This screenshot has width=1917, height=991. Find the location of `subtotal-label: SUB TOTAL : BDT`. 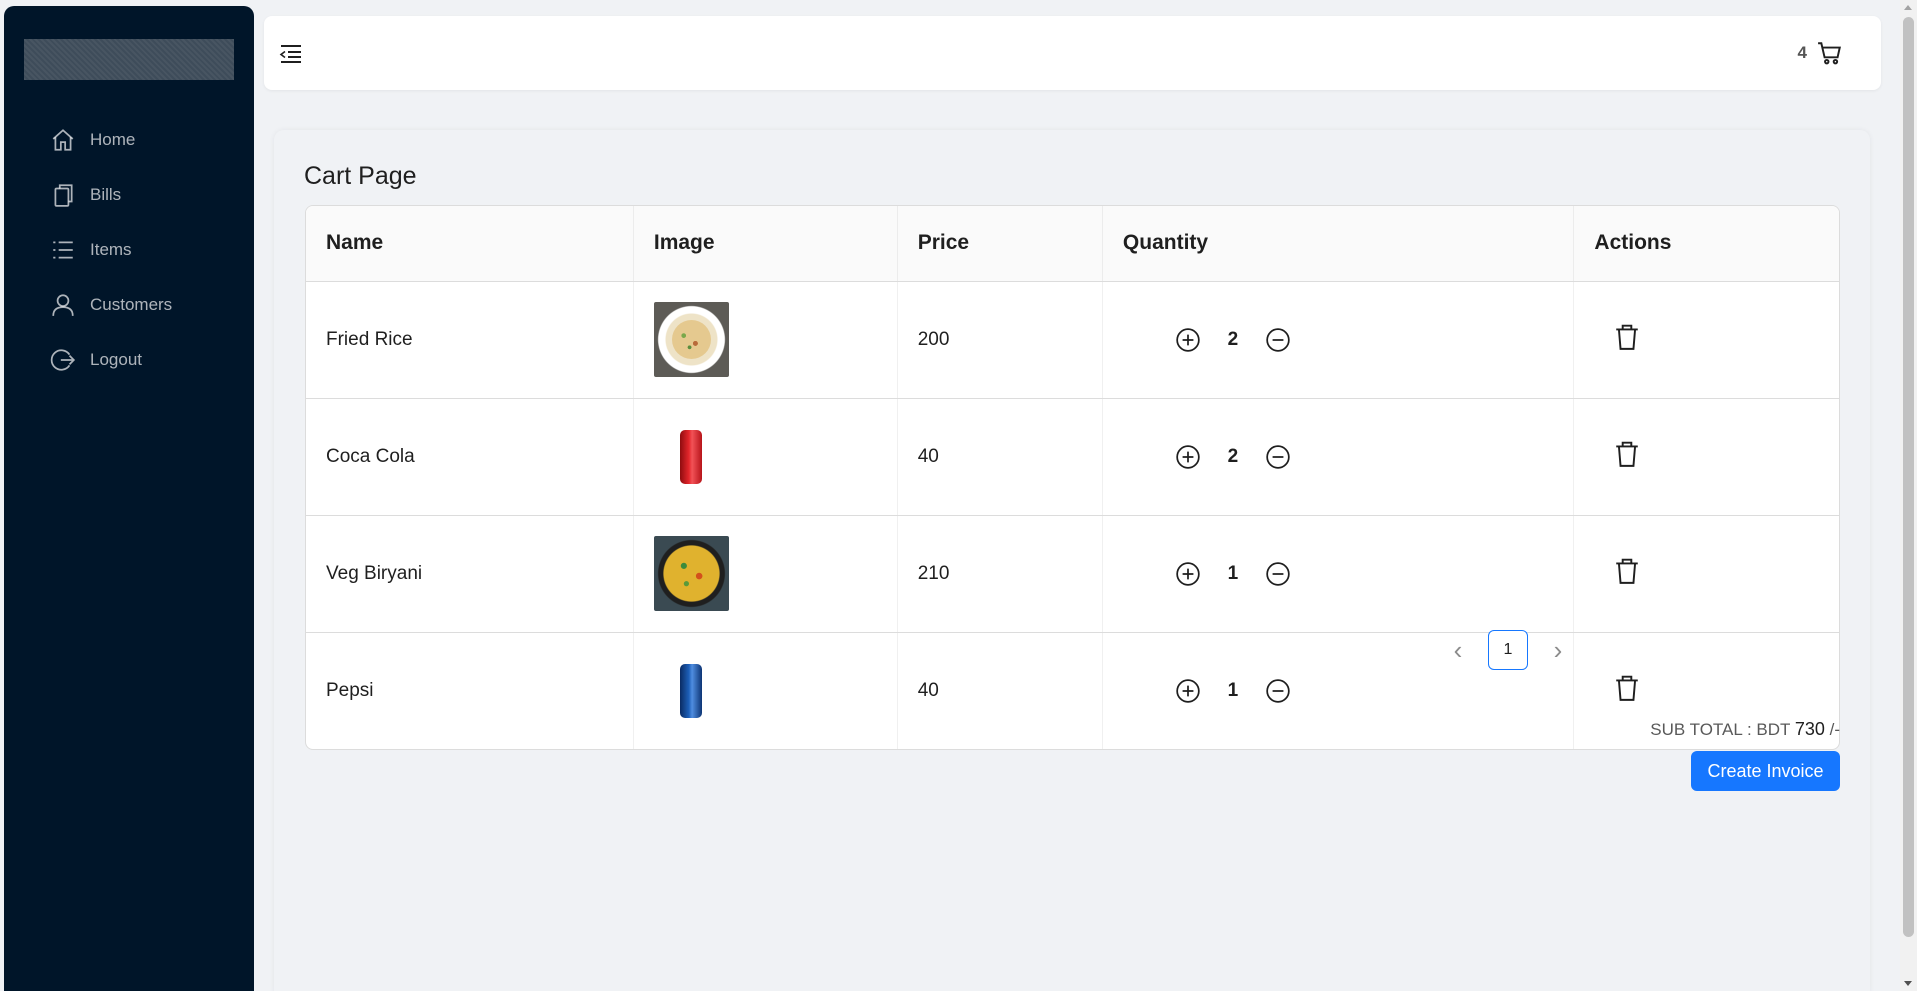

subtotal-label: SUB TOTAL : BDT is located at coordinates (1720, 729).